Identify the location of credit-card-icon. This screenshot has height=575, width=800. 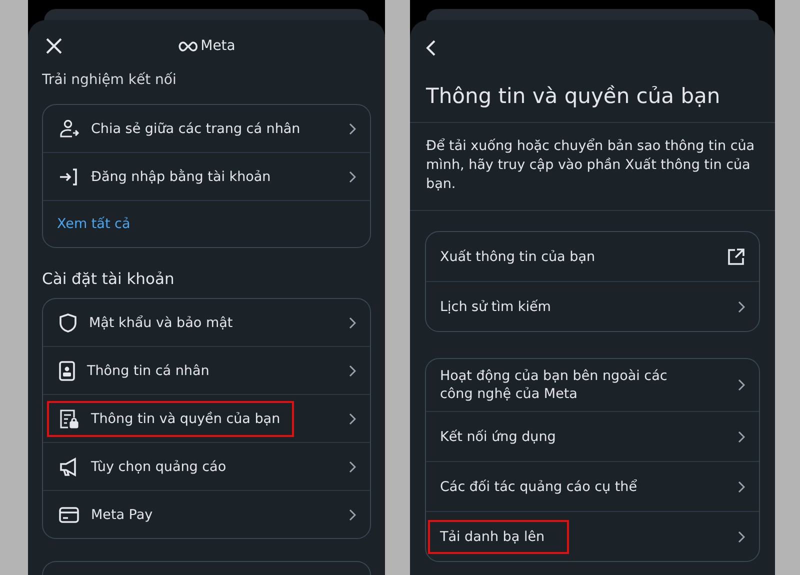
(69, 514).